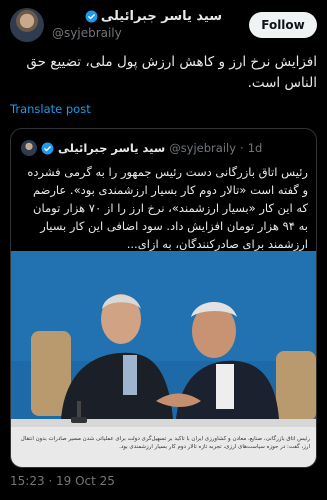 The height and width of the screenshot is (500, 327). I want to click on author-display-name: سید یاسر جبرائیلی, so click(161, 16).